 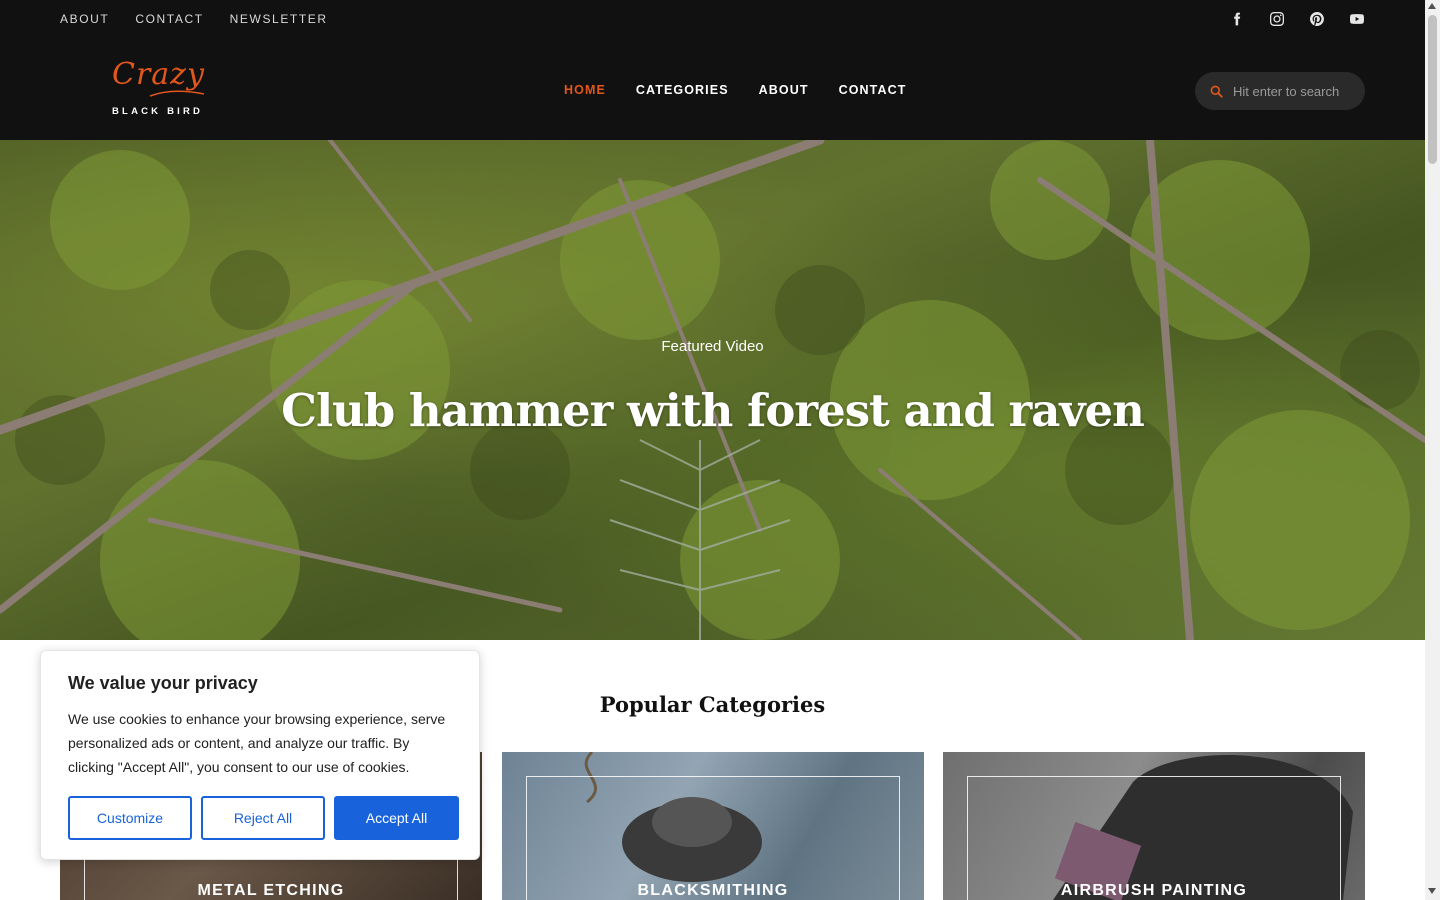 I want to click on search-icon, so click(x=1216, y=91).